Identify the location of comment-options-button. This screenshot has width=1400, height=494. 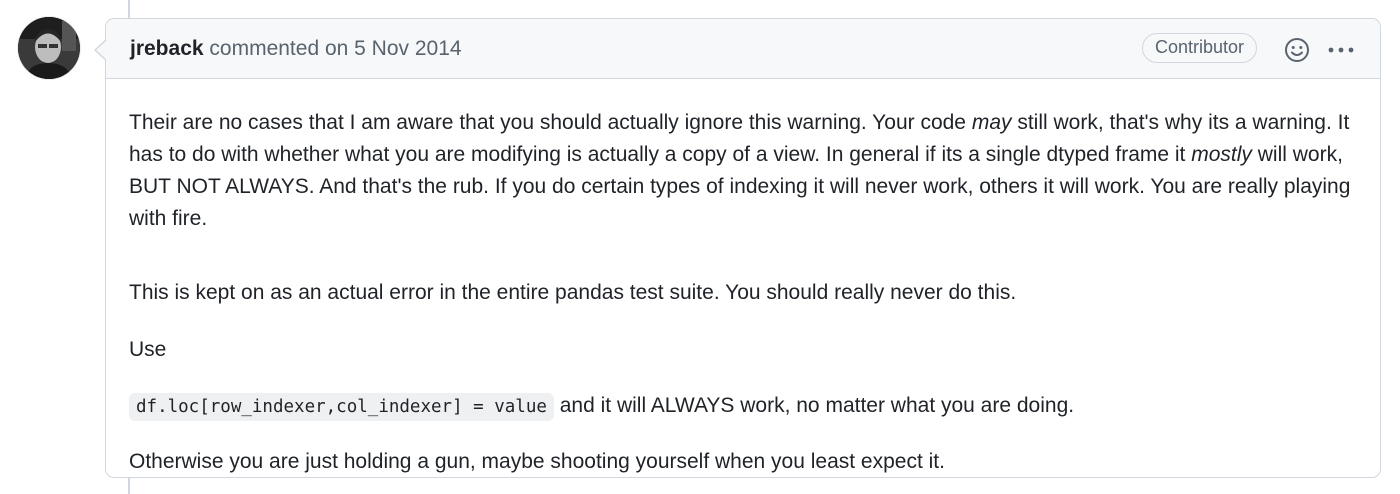
(1341, 50).